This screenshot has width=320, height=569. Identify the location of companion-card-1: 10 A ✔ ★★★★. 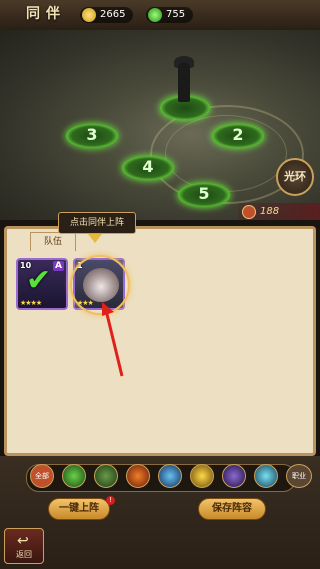
(42, 284).